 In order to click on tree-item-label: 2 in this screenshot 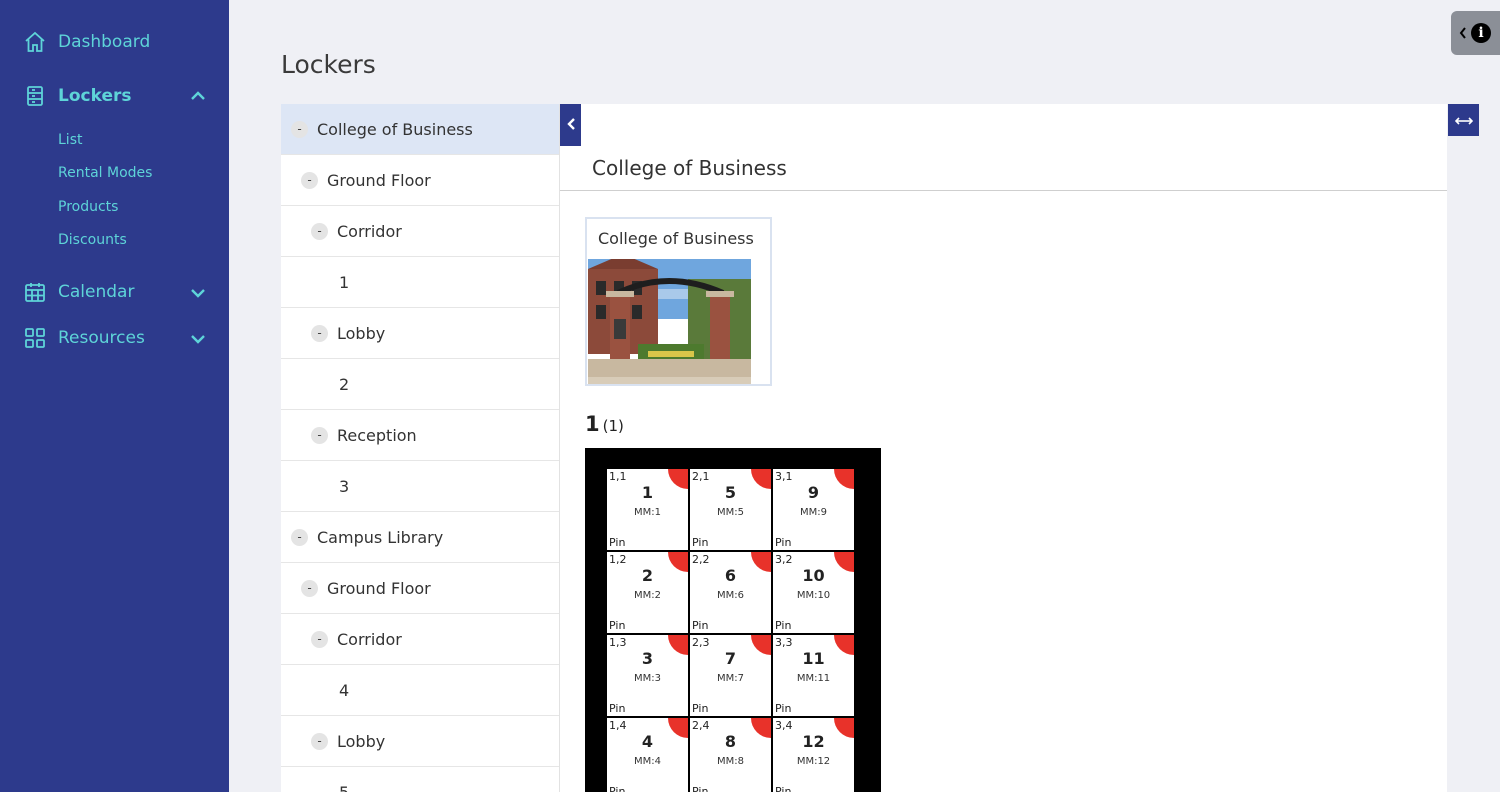, I will do `click(344, 384)`.